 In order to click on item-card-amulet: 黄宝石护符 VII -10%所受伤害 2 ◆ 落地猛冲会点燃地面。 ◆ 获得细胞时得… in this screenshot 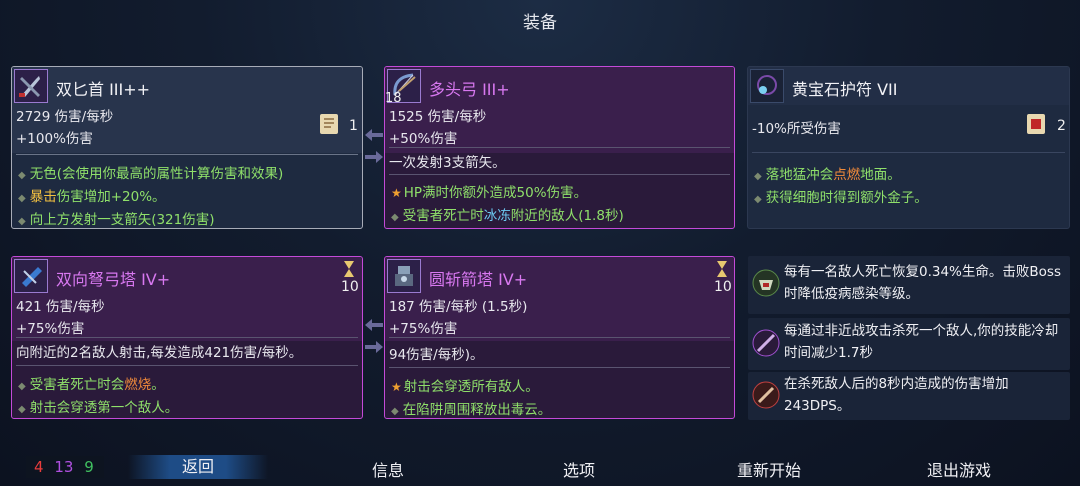, I will do `click(908, 147)`.